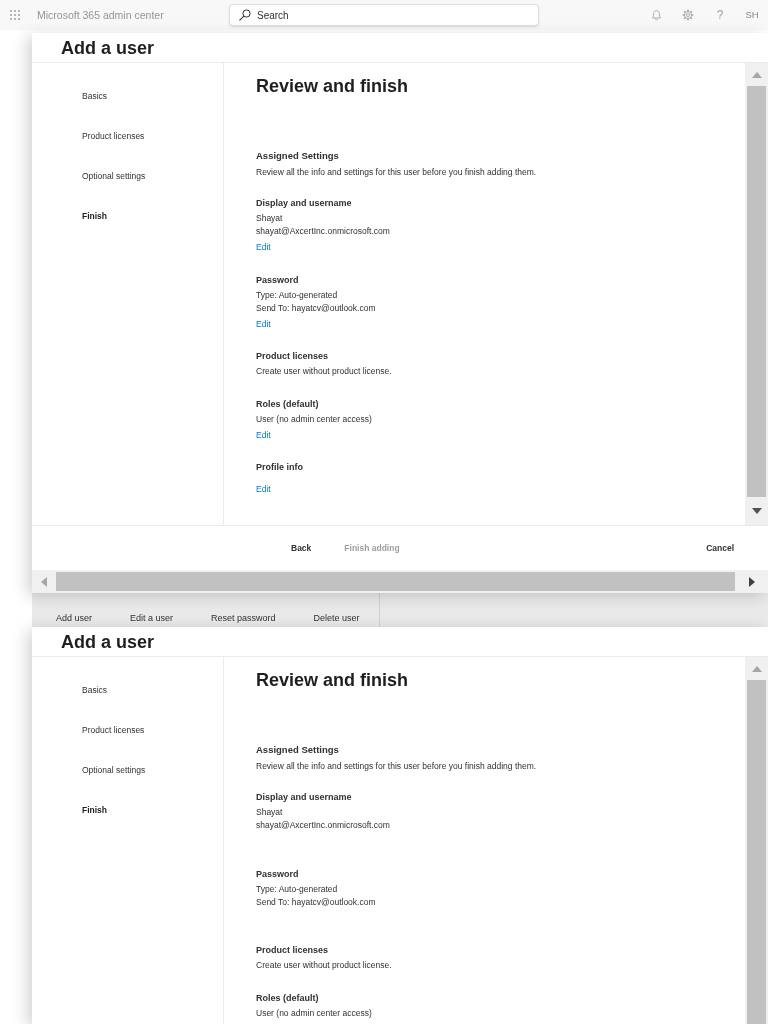 The image size is (768, 1024). What do you see at coordinates (756, 511) in the screenshot?
I see `scroll-down-icon` at bounding box center [756, 511].